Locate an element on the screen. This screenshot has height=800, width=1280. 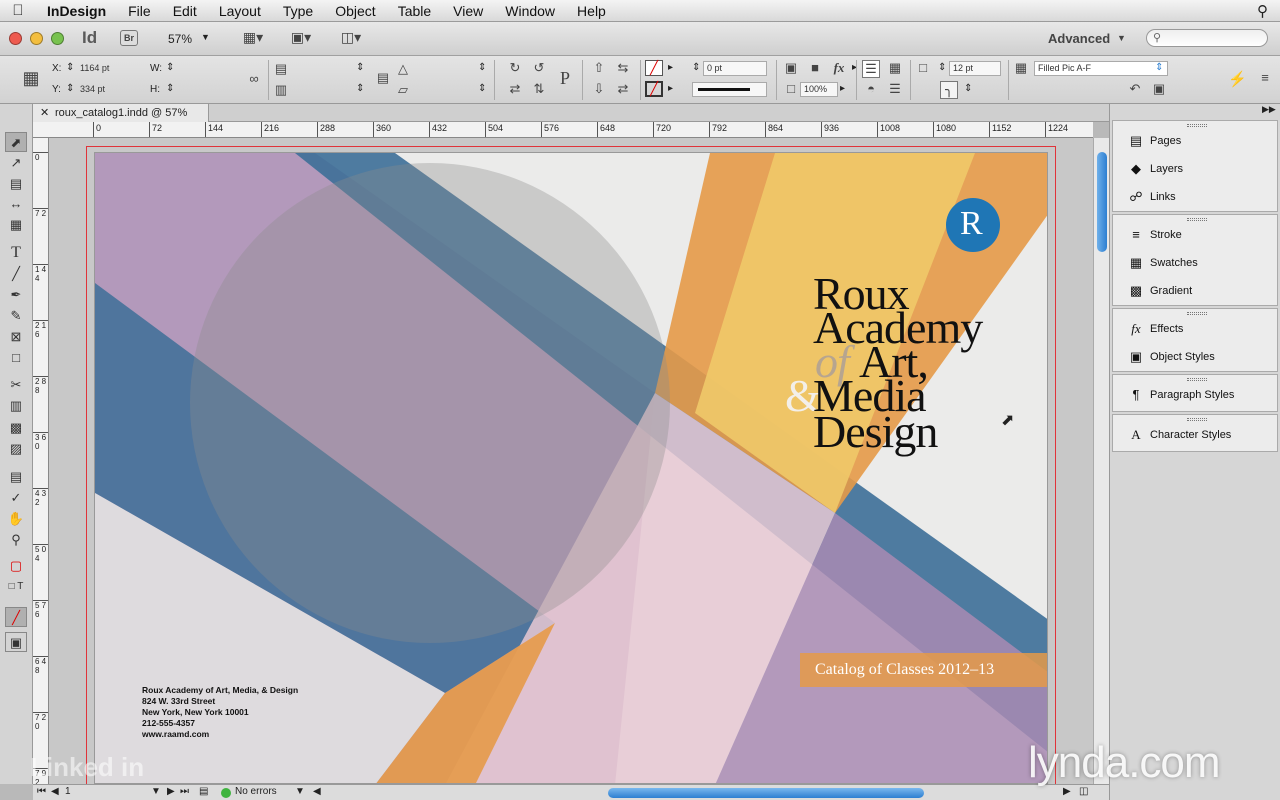
clear-overrides-icon: ↶ is located at coordinates (1135, 89).